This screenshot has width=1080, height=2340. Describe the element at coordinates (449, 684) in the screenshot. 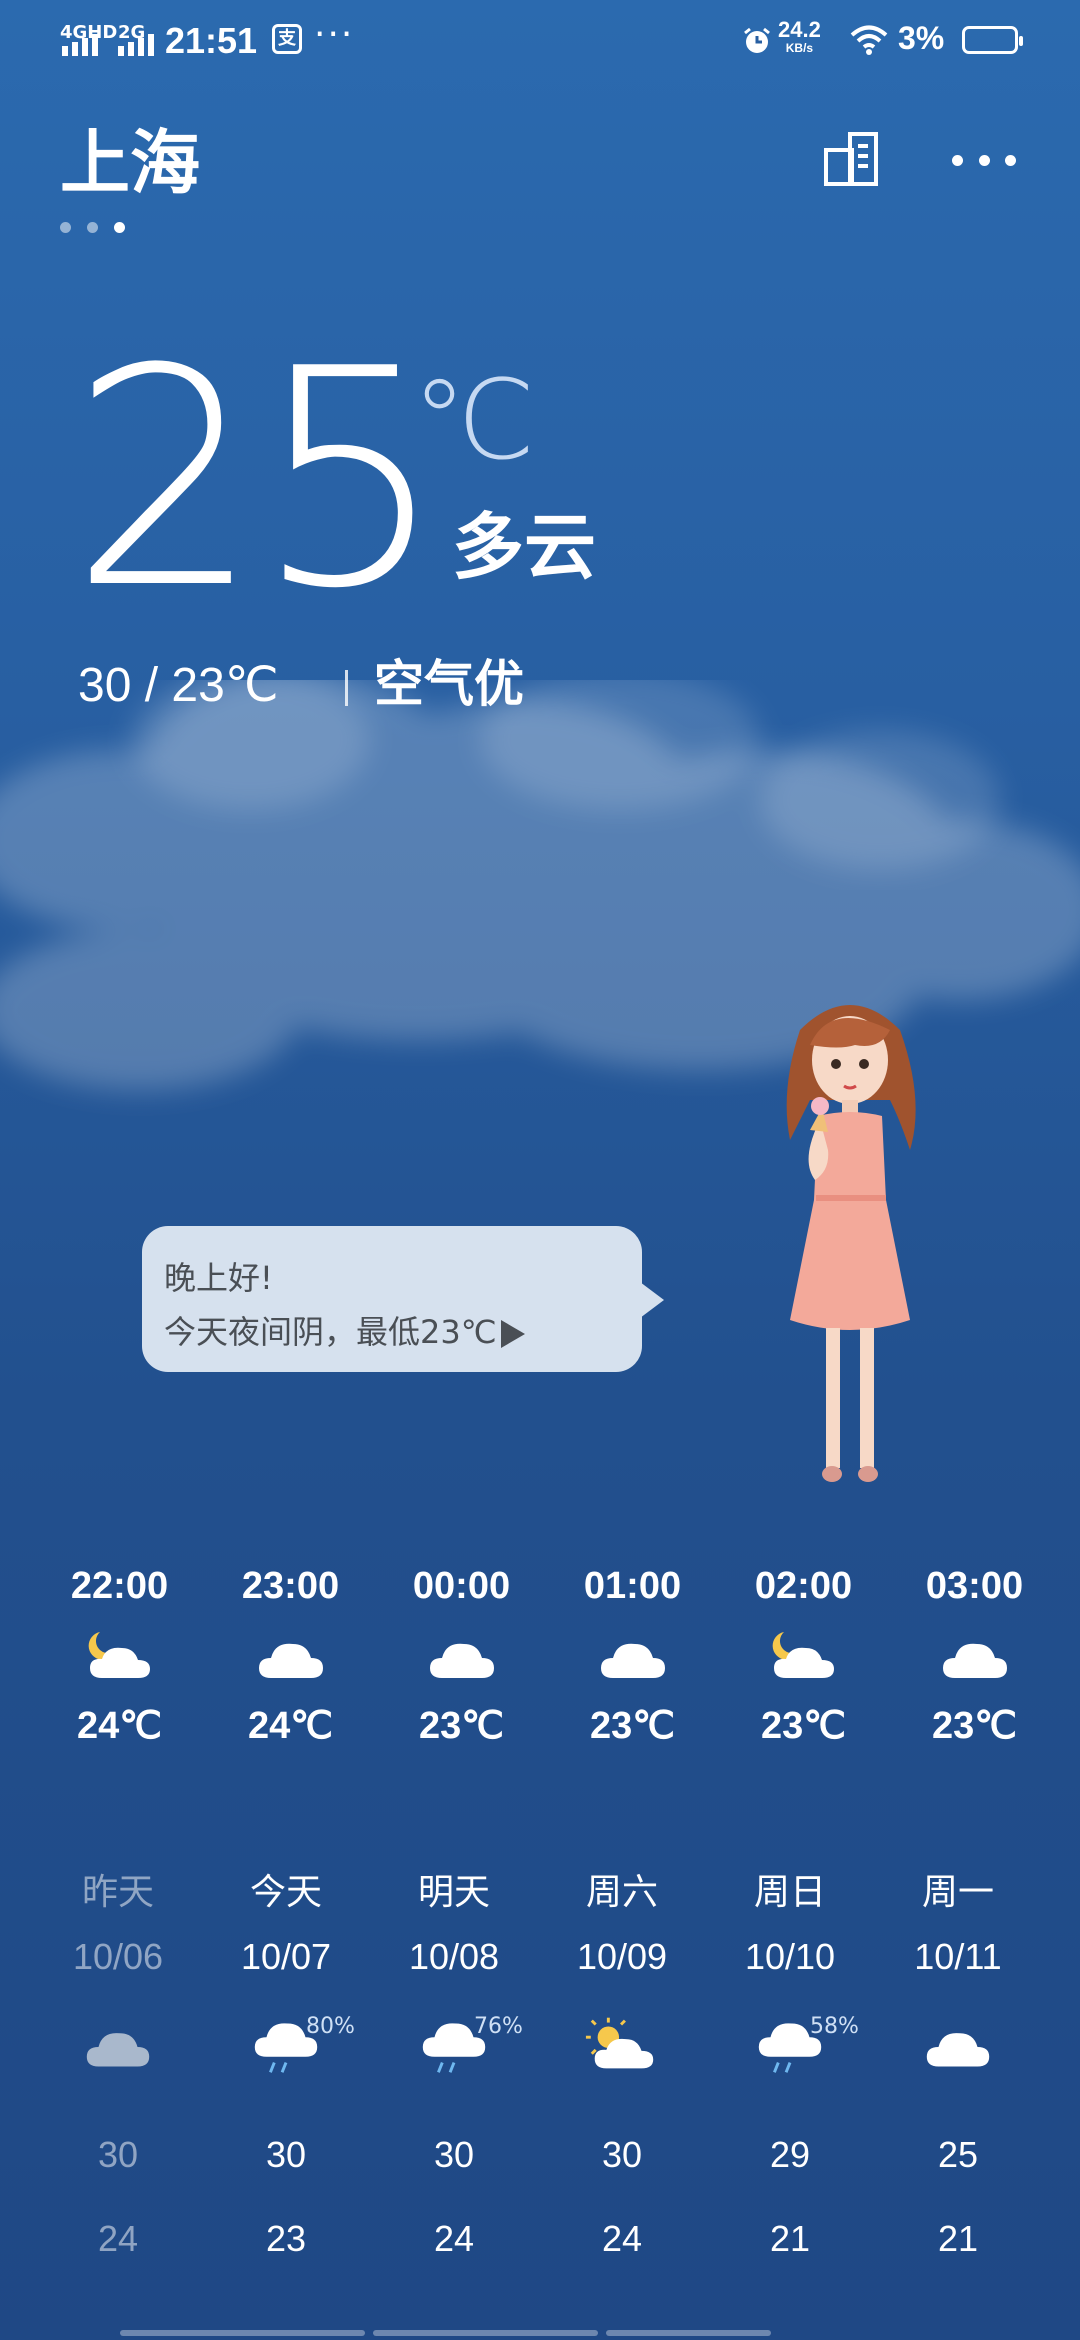

I see `air-quality: 空气优` at that location.